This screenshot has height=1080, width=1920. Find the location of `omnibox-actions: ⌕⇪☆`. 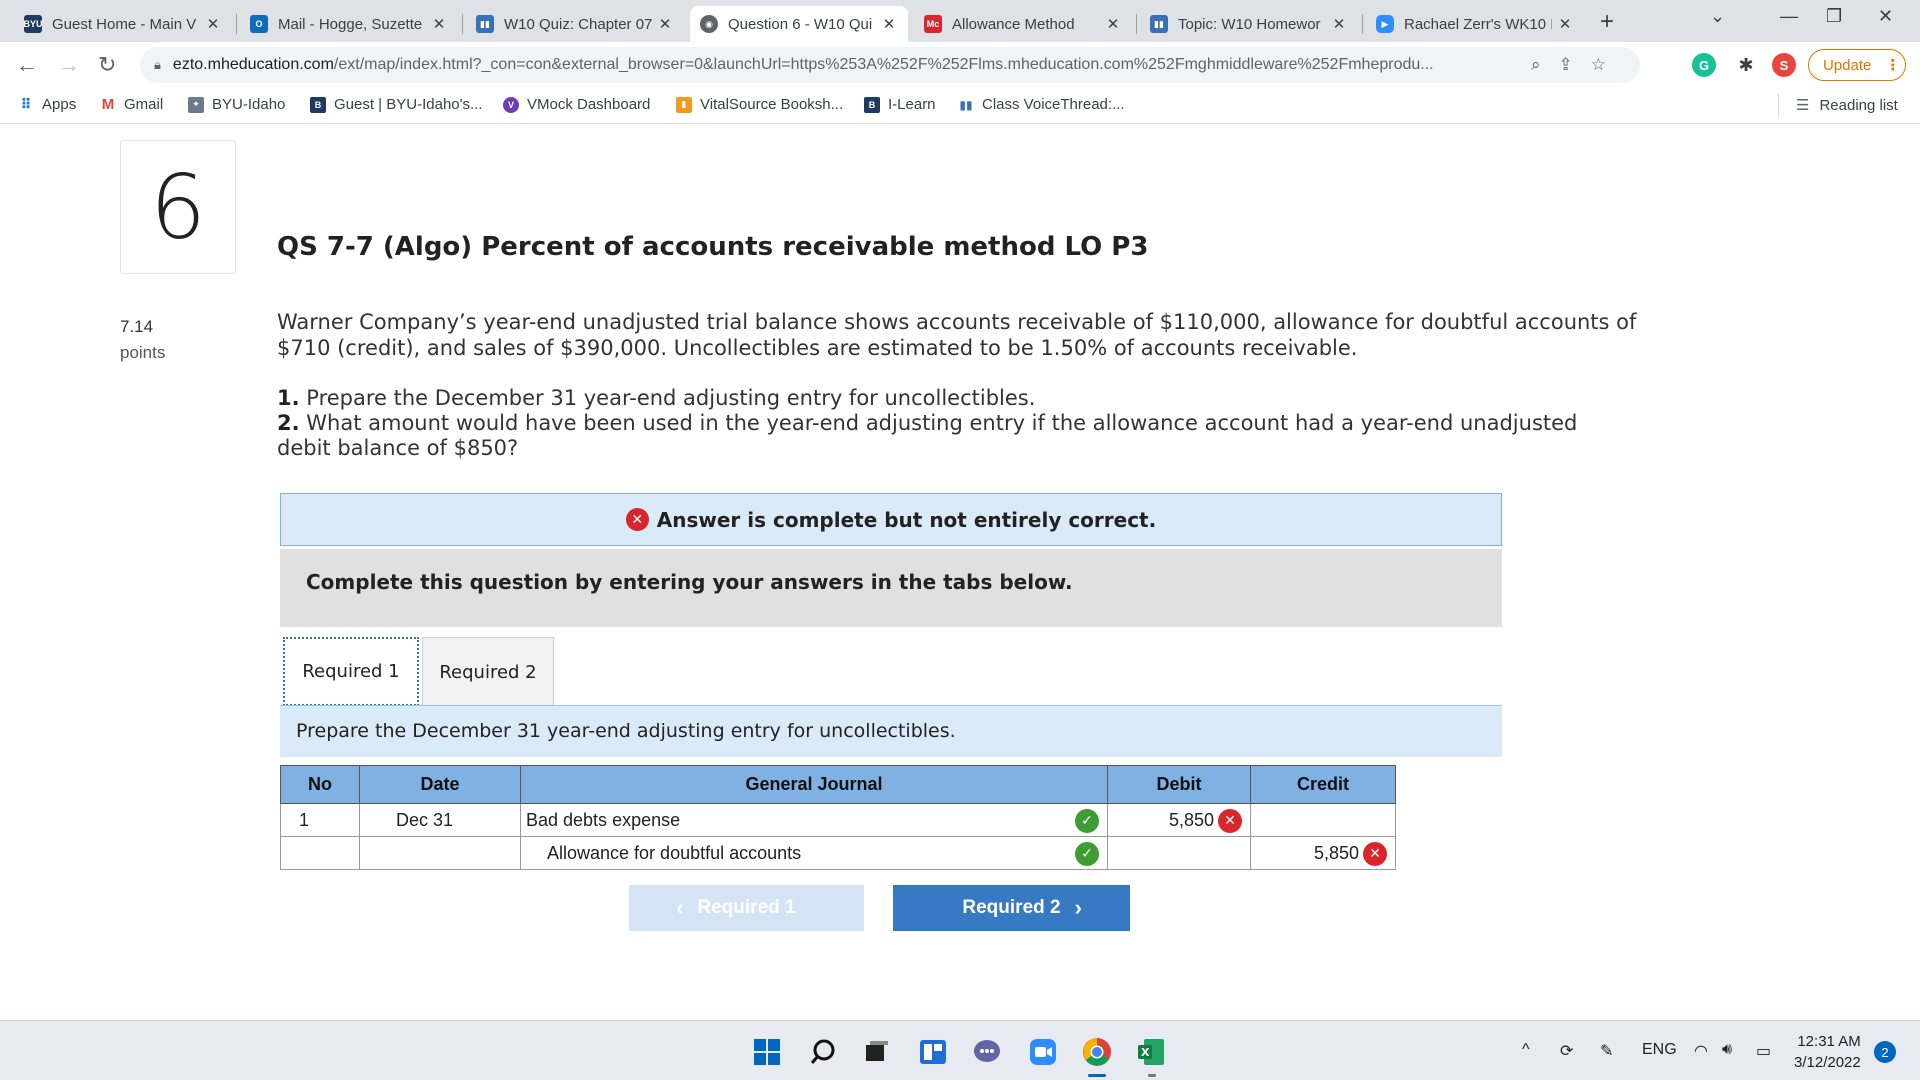

omnibox-actions: ⌕⇪☆ is located at coordinates (1577, 65).